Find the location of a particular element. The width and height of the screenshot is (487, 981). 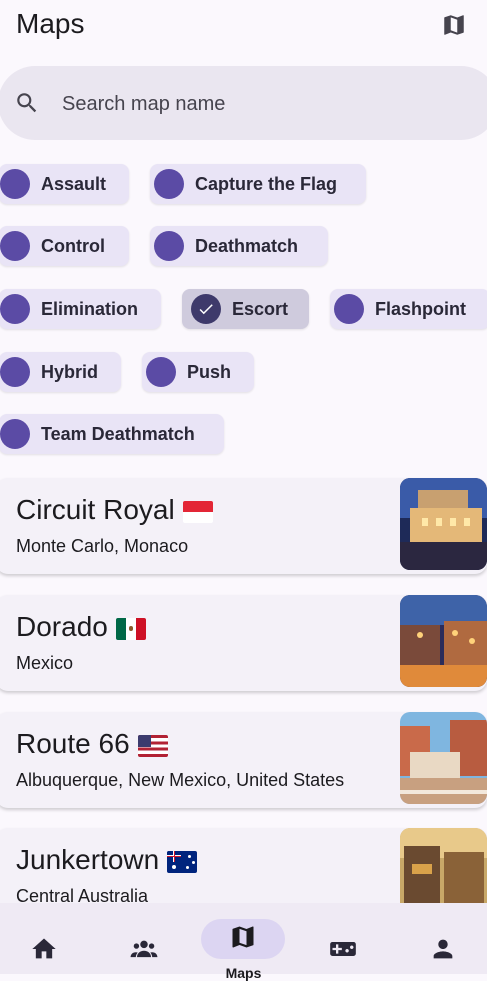

person-icon is located at coordinates (443, 949).